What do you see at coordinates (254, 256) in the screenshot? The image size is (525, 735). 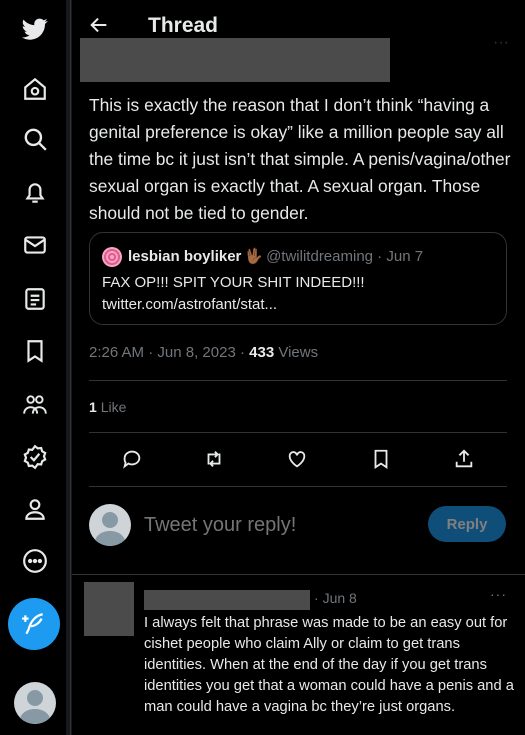 I see `quote-author-emoji: 🖖🏾` at bounding box center [254, 256].